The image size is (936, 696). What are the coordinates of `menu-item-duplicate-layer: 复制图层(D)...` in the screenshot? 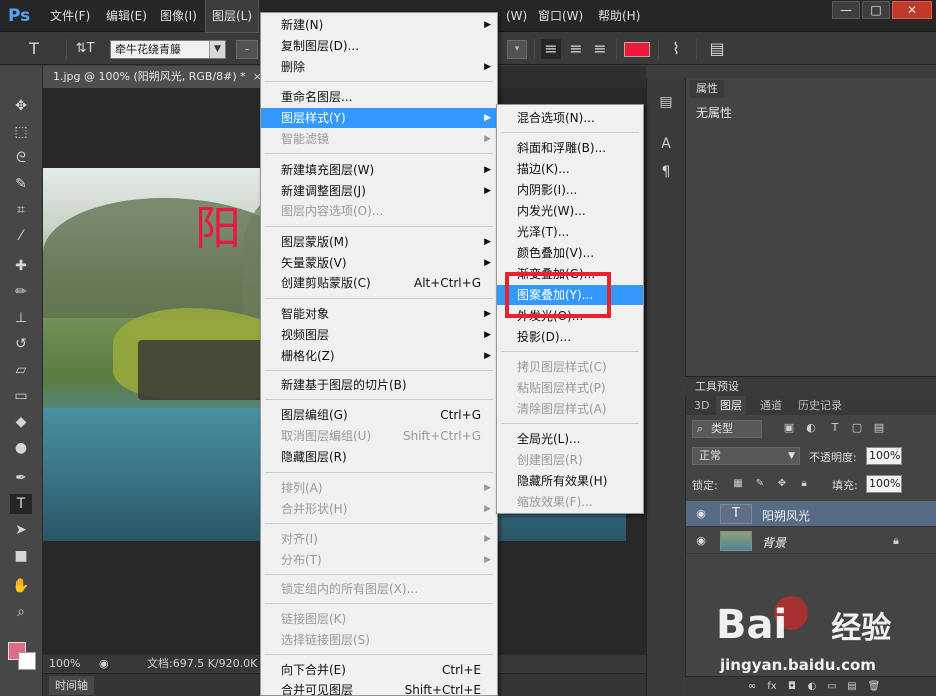 It's located at (379, 46).